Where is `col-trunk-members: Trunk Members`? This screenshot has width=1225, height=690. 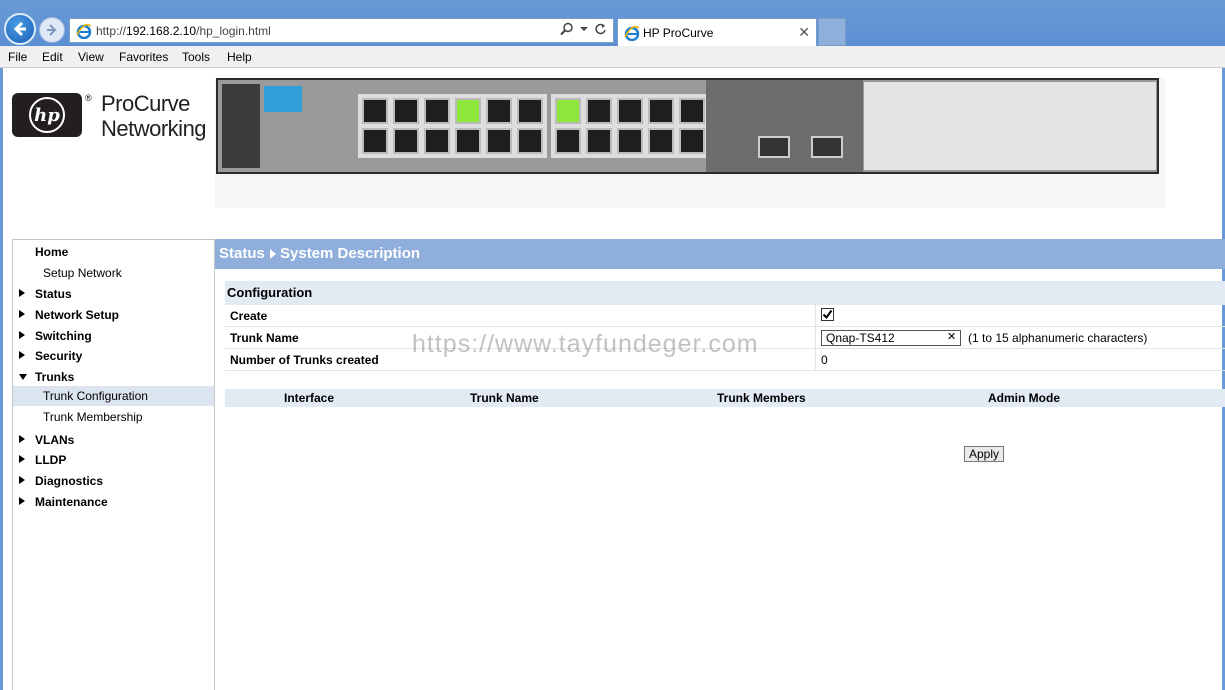 col-trunk-members: Trunk Members is located at coordinates (761, 398).